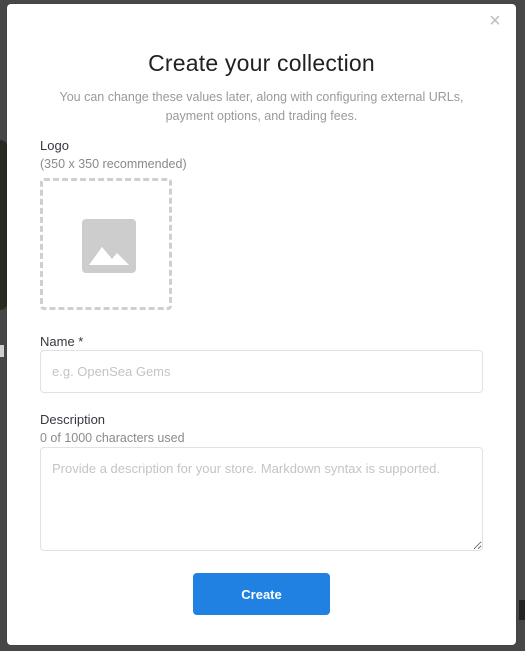 The width and height of the screenshot is (525, 651). What do you see at coordinates (112, 438) in the screenshot?
I see `description-counter: 0 of 1000 characters used` at bounding box center [112, 438].